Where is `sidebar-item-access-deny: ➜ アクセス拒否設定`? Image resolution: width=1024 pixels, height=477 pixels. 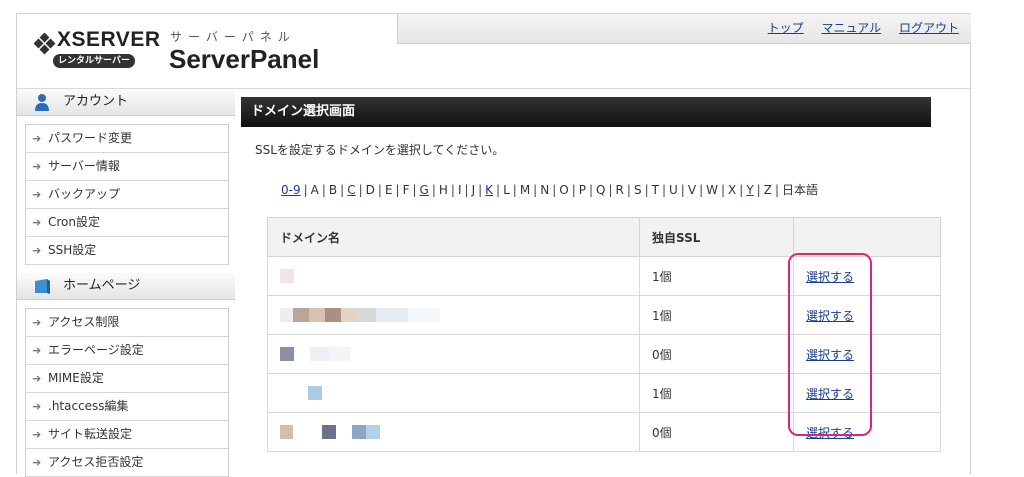 sidebar-item-access-deny: ➜ アクセス拒否設定 is located at coordinates (127, 463).